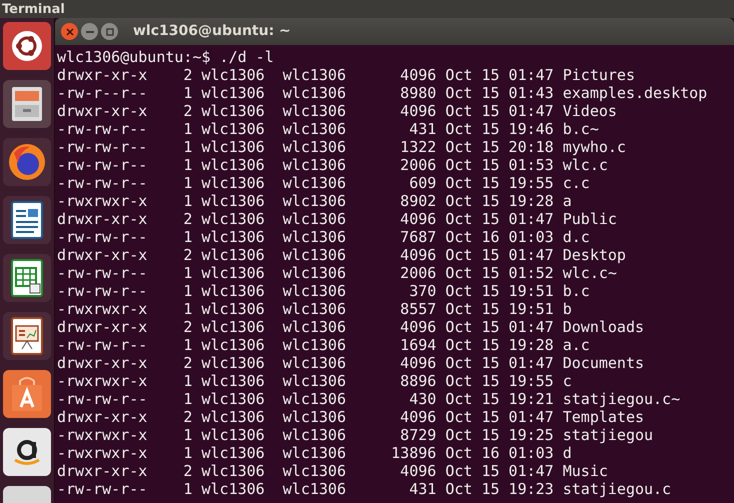 Image resolution: width=734 pixels, height=503 pixels. I want to click on terminal-line: -rwxrwxr-x 1 wlc1306 wlc1306 13896 Oct 16 01:03 d, so click(314, 453).